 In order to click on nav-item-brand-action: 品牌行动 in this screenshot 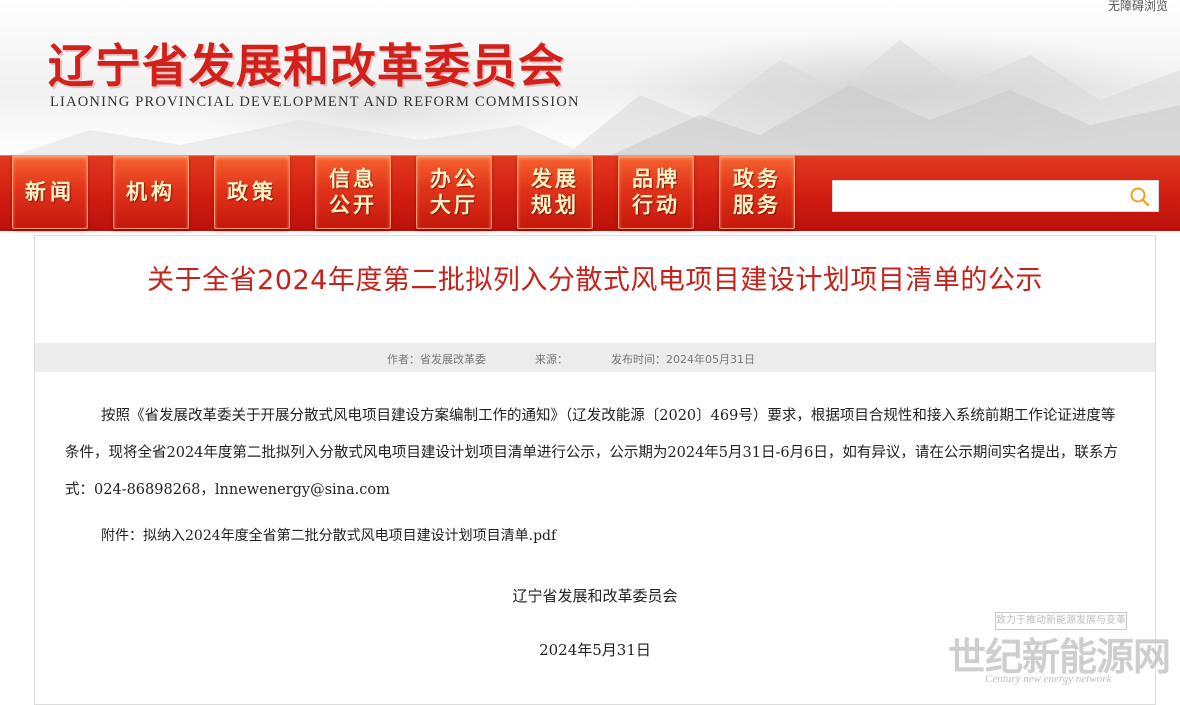, I will do `click(656, 192)`.